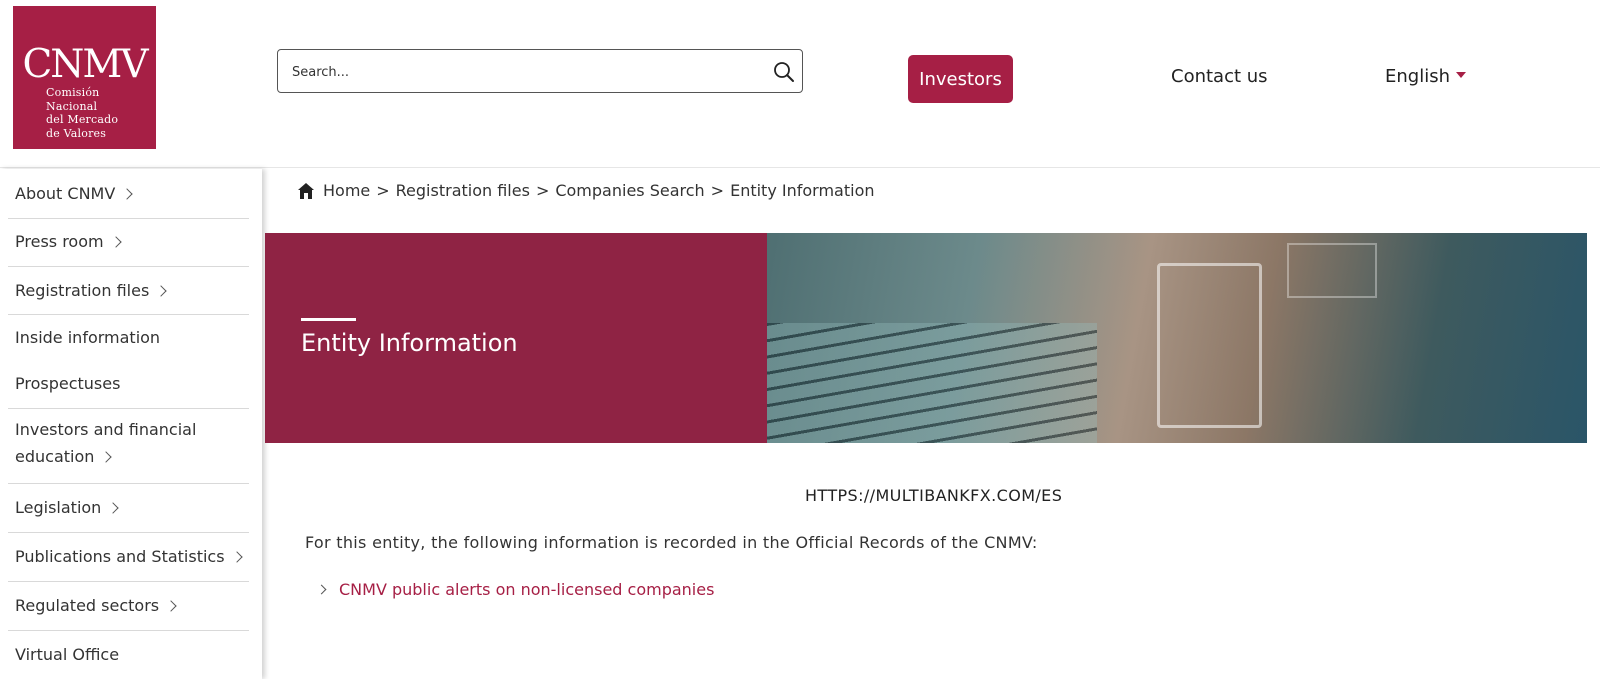 The image size is (1600, 679). I want to click on sidebar-item-label: Publications and Statistics, so click(120, 556).